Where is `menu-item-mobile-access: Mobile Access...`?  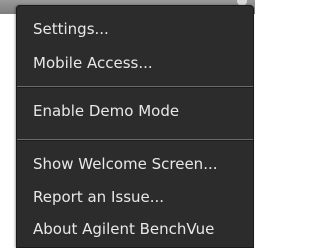
menu-item-mobile-access: Mobile Access... is located at coordinates (135, 63).